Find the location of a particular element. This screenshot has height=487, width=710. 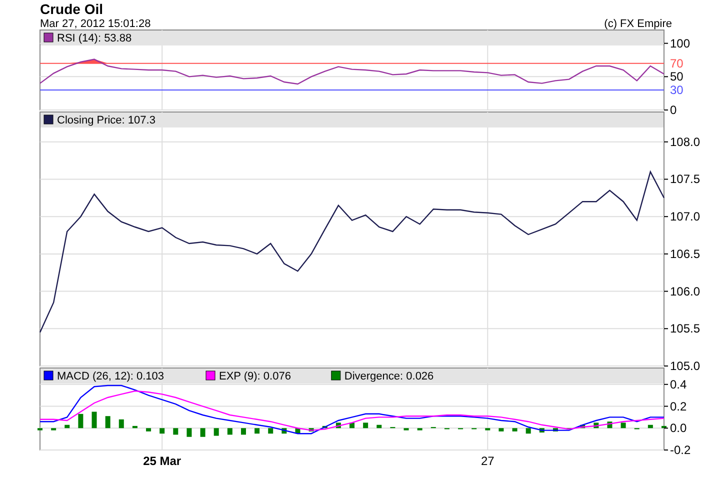

axis-tick-label: -0.2 is located at coordinates (680, 450).